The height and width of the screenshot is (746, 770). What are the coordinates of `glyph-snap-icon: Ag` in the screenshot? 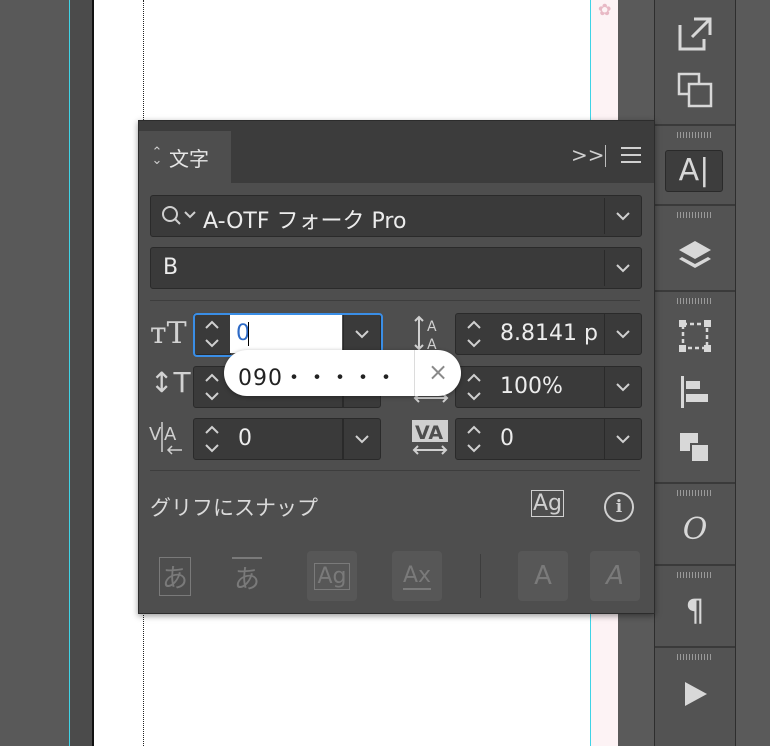 It's located at (548, 503).